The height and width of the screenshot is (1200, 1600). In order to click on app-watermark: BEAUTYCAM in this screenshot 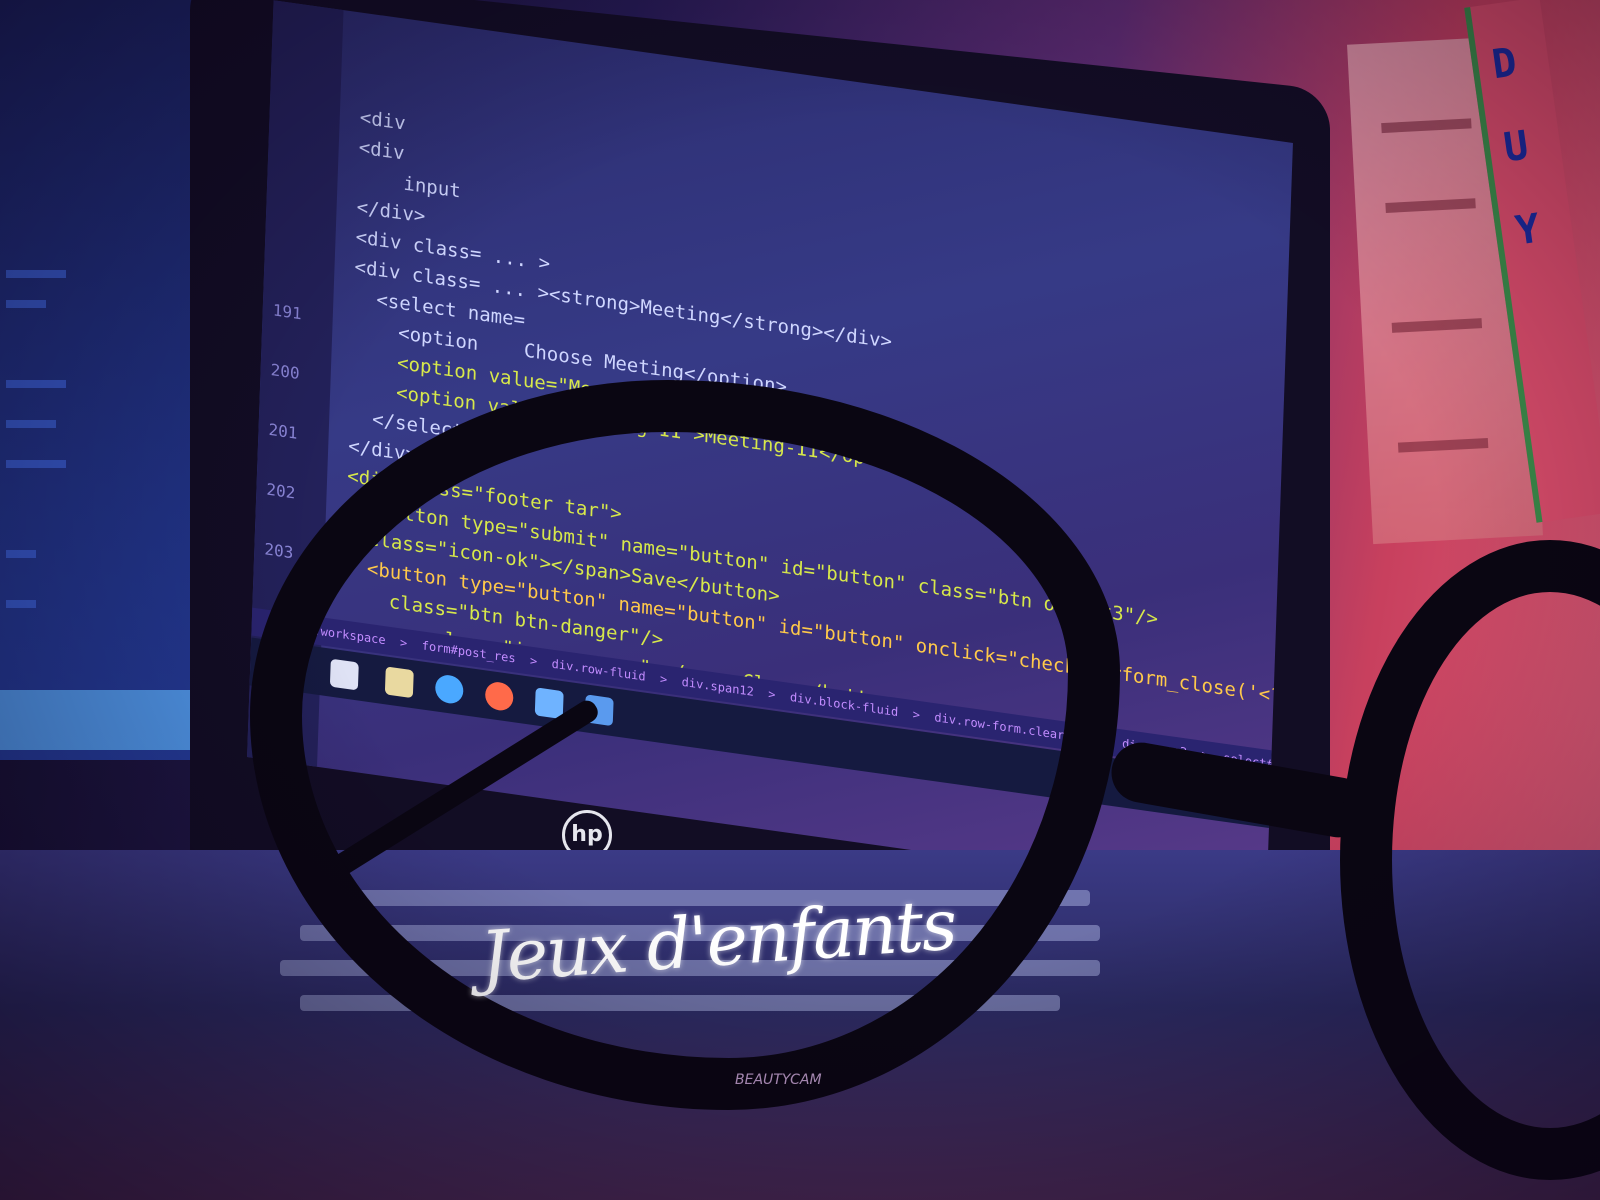, I will do `click(778, 1080)`.